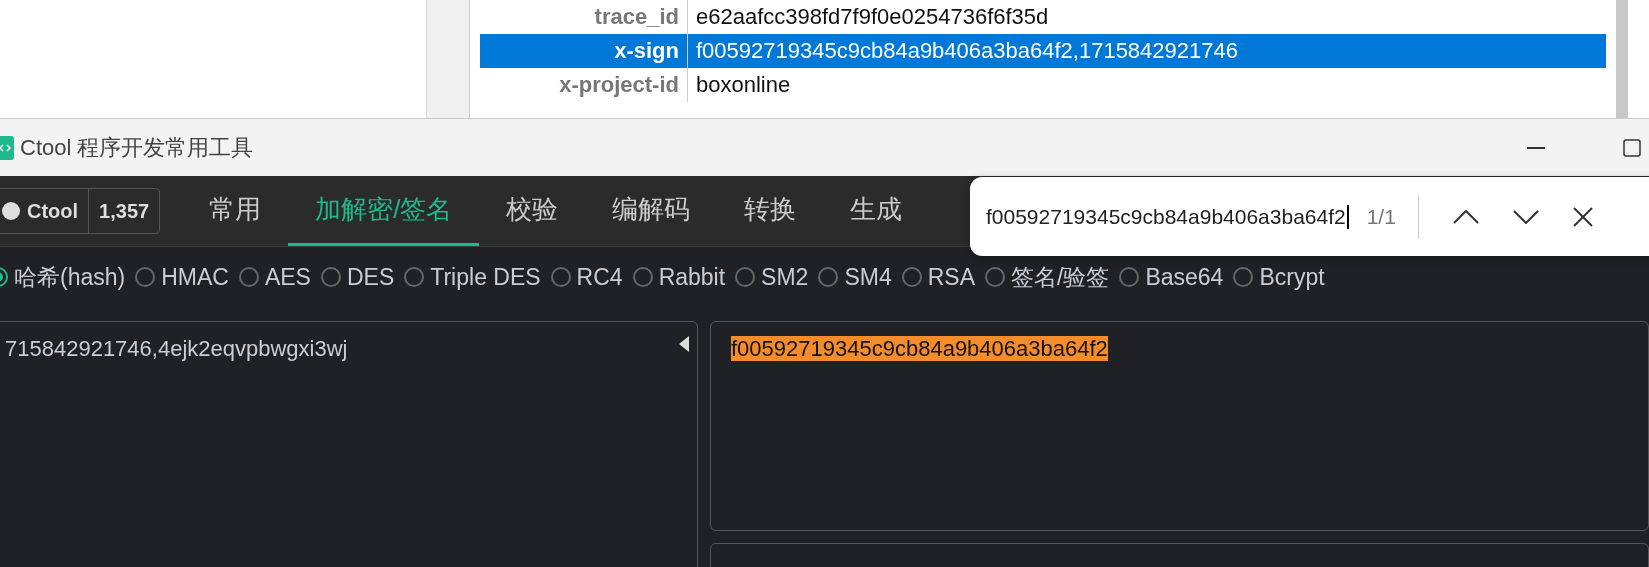 The height and width of the screenshot is (567, 1649). Describe the element at coordinates (855, 277) in the screenshot. I see `algorithm-option: SM4` at that location.